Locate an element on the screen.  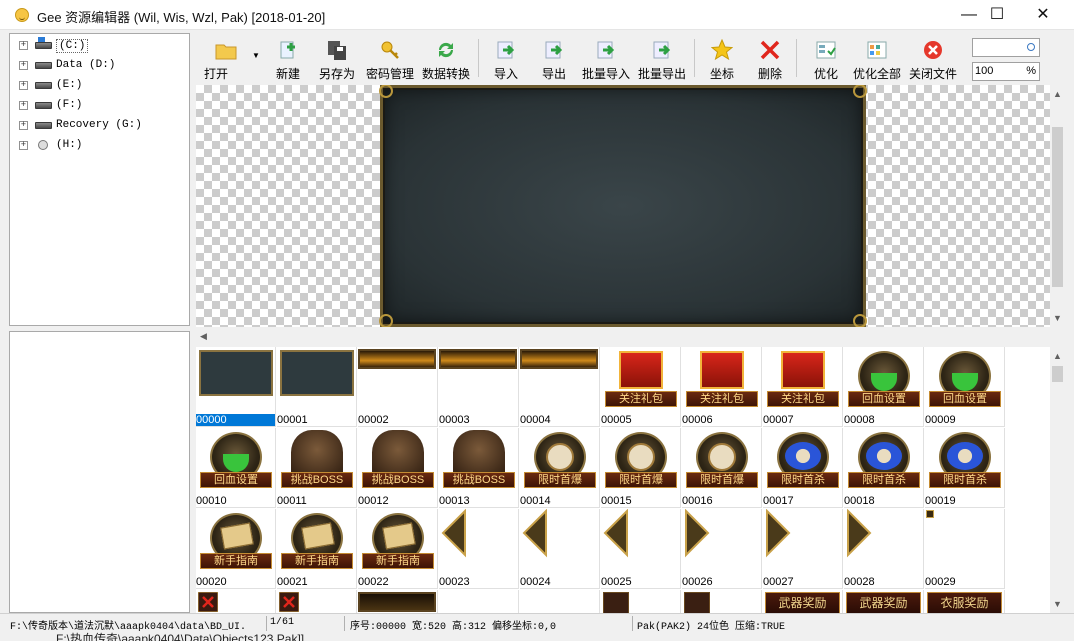
thumbnail-cell: 关注礼包 00005 is located at coordinates (641, 387).